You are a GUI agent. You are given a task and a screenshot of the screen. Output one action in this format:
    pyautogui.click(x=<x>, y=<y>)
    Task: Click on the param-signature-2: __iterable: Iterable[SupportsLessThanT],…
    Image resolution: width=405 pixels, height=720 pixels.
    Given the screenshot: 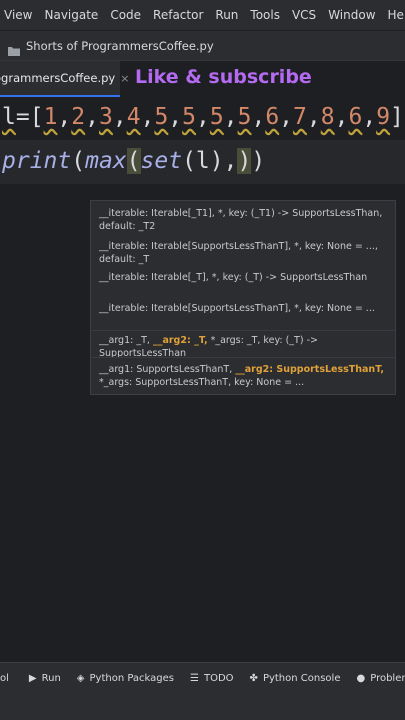 What is the action you would take?
    pyautogui.click(x=238, y=253)
    